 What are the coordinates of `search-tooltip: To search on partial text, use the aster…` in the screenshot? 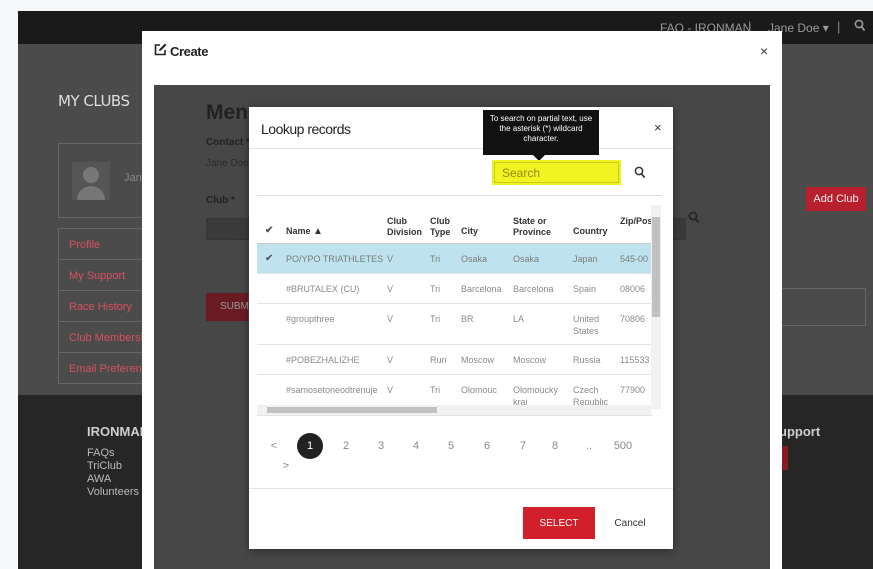 It's located at (541, 135).